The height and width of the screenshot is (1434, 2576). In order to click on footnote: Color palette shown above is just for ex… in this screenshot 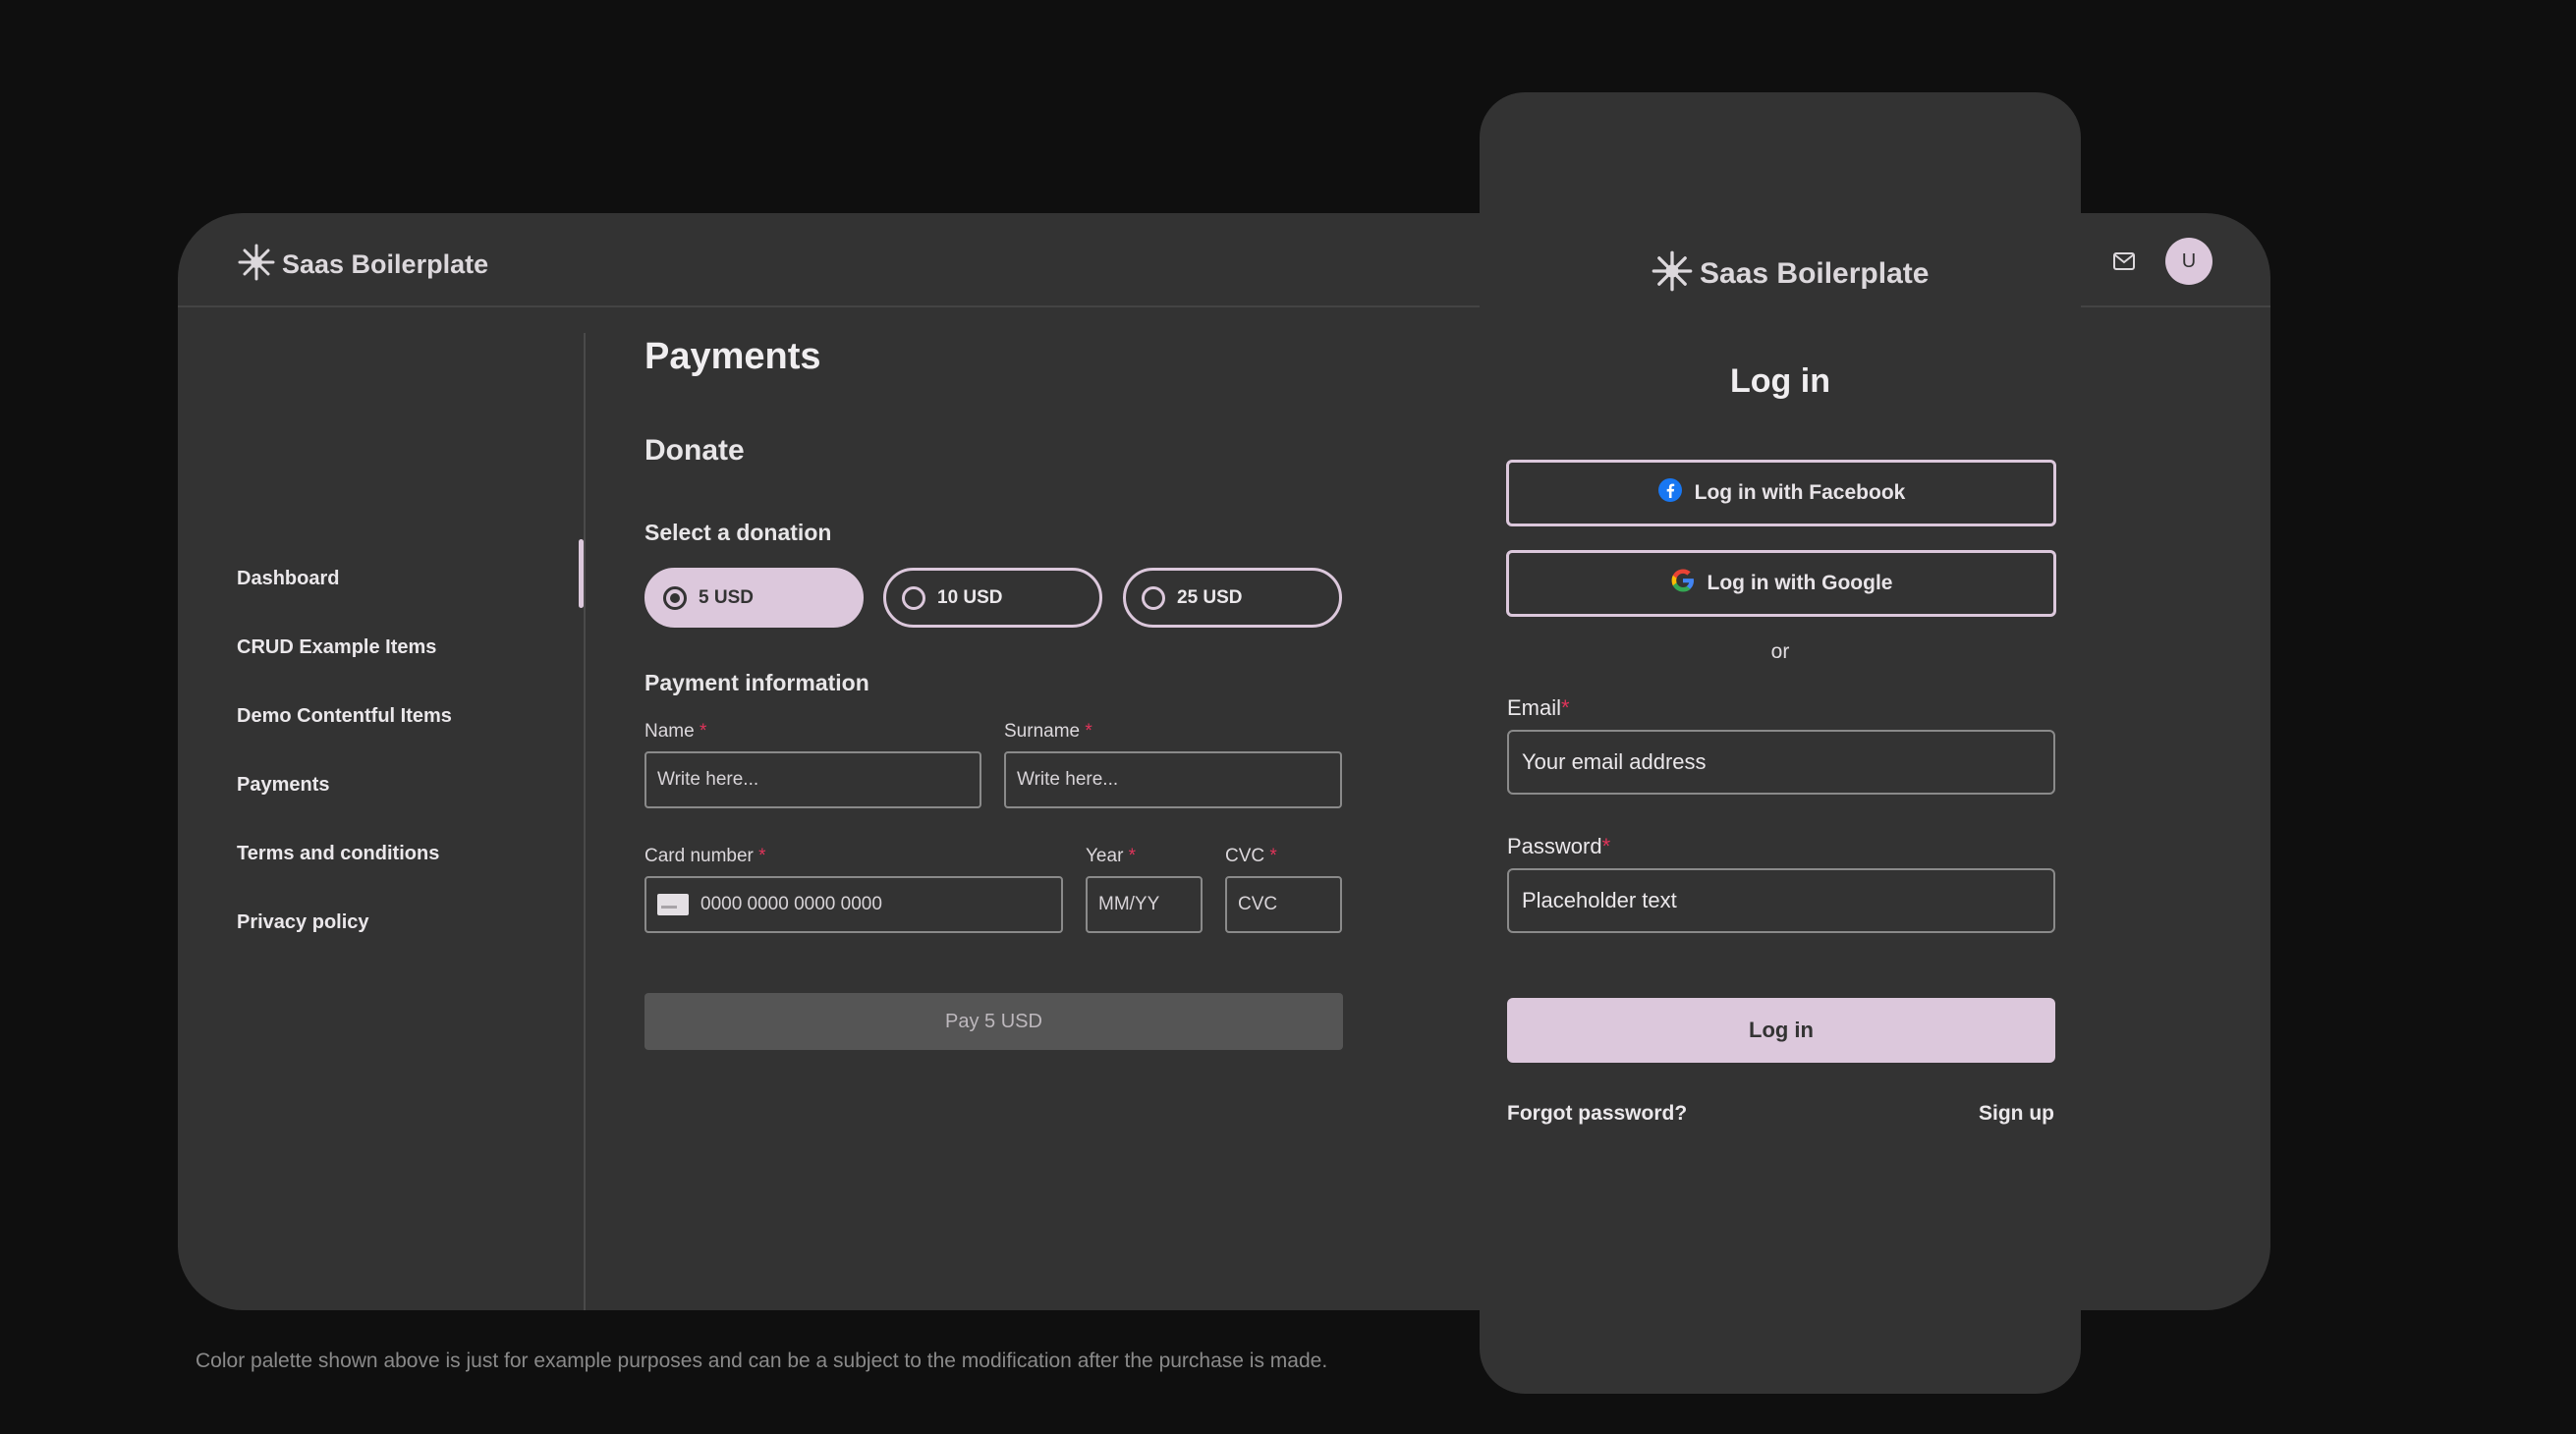, I will do `click(762, 1361)`.